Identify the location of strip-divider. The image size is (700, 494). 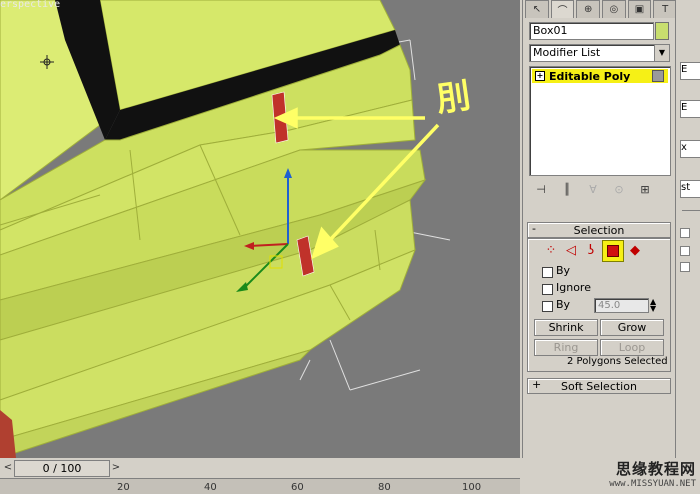
(691, 210).